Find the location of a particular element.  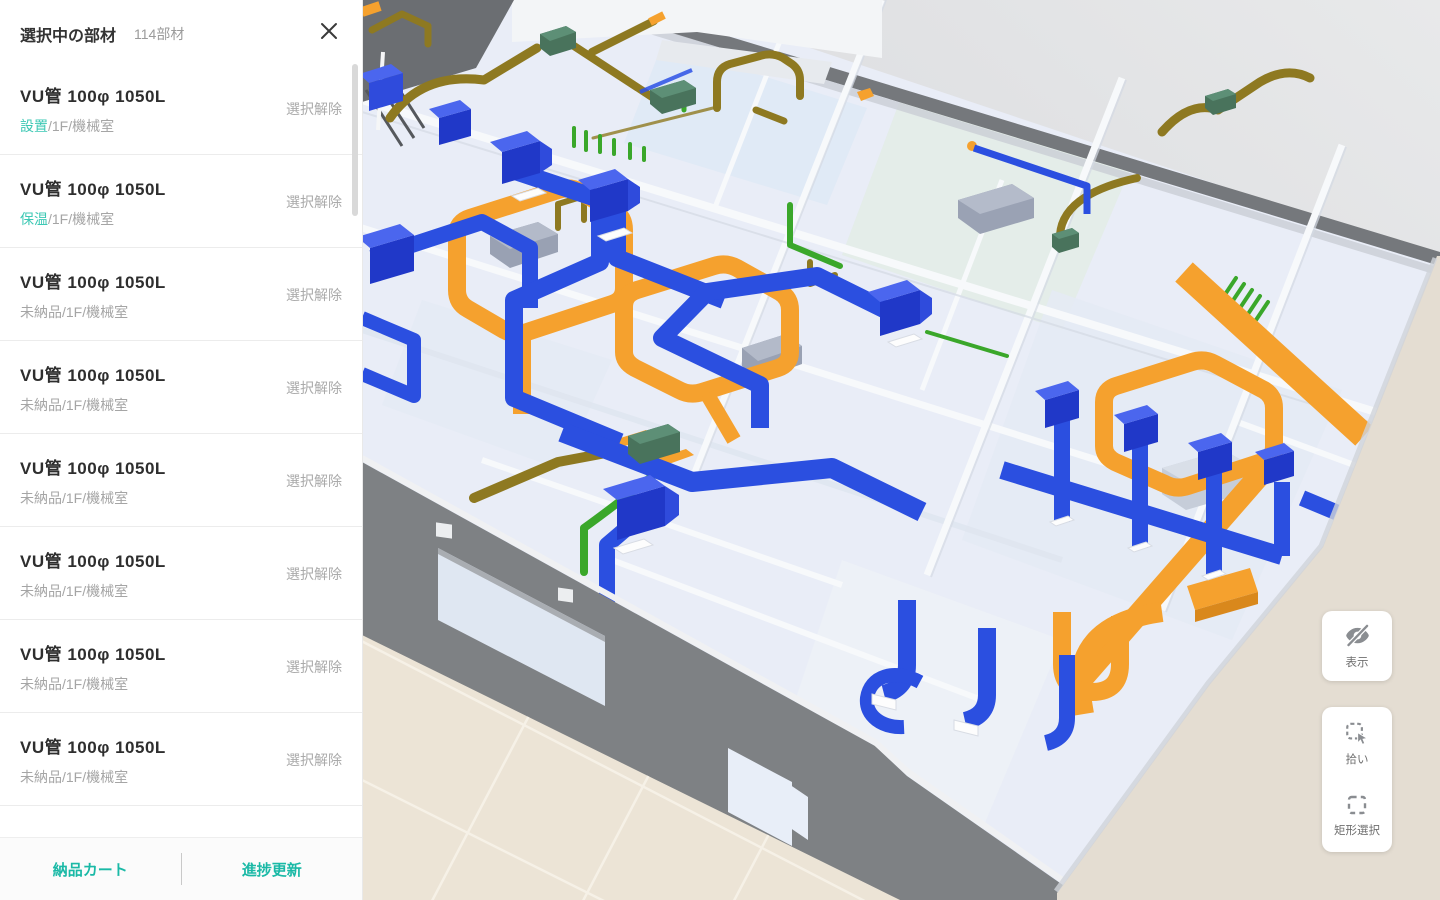

panel-header: 選択中の部材 114部材 is located at coordinates (181, 31).